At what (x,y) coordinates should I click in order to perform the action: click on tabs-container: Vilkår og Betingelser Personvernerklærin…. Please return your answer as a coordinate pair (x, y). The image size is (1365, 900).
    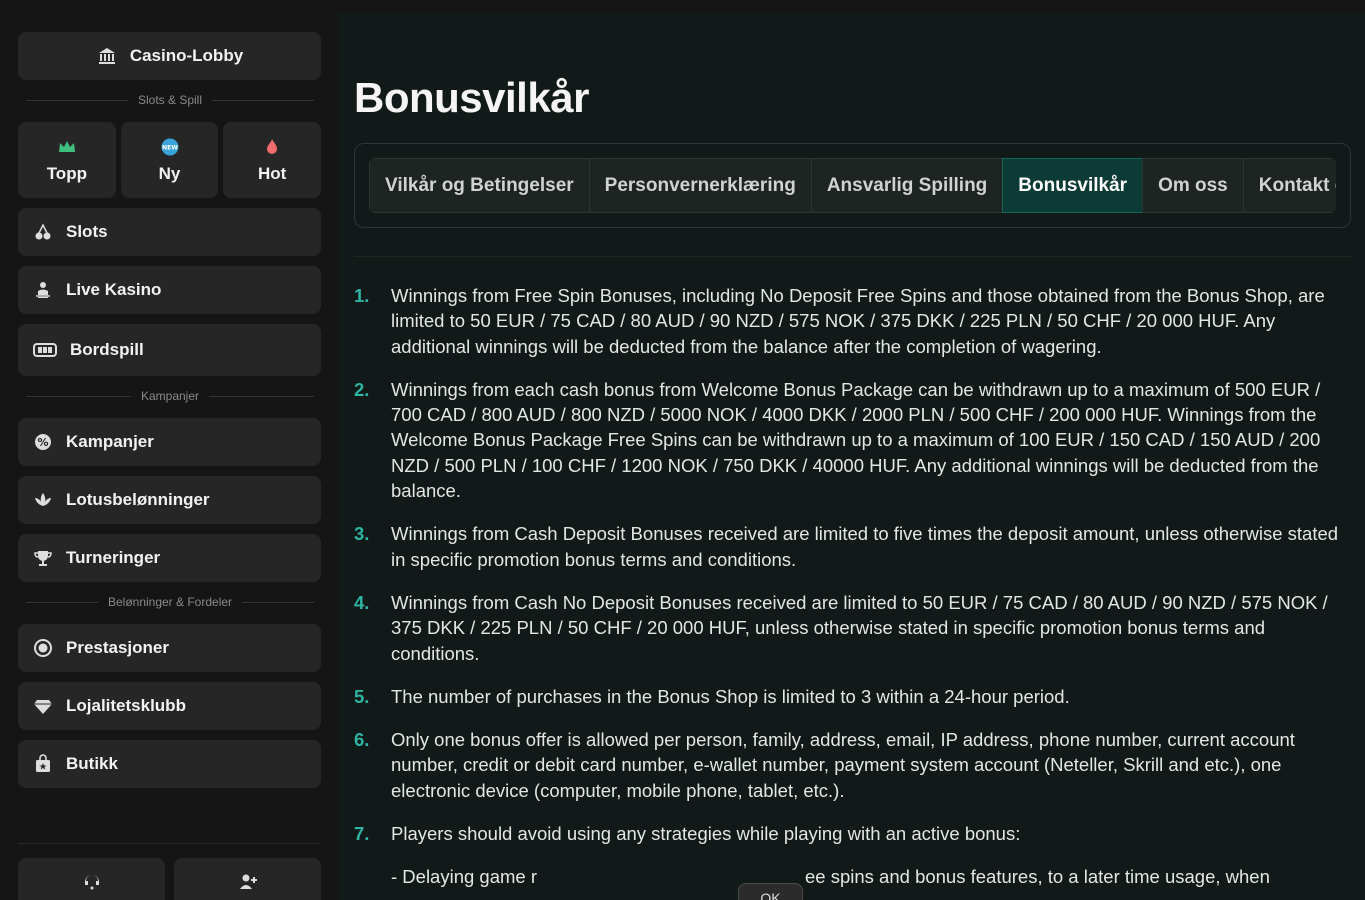
    Looking at the image, I should click on (852, 185).